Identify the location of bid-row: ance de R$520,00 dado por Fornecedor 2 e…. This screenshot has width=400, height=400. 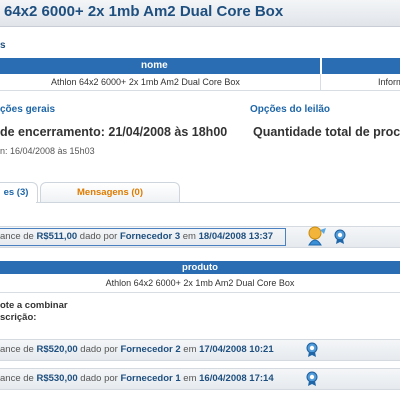
(200, 350).